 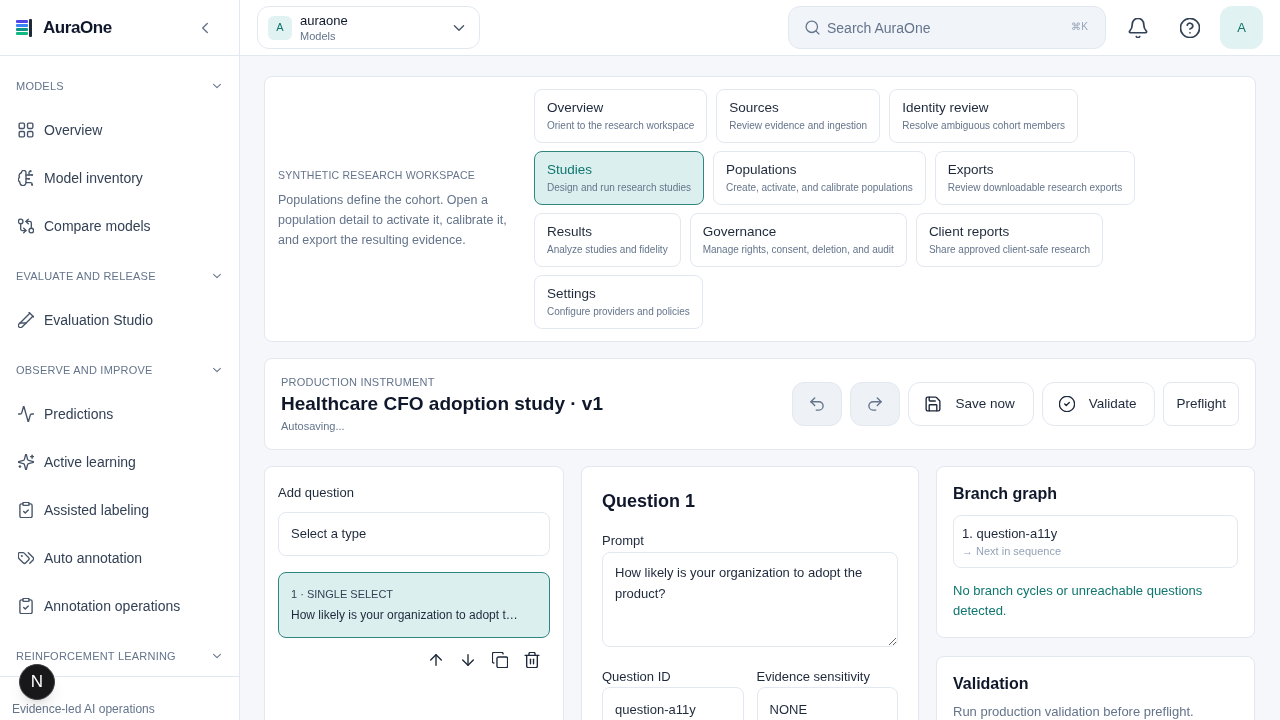 I want to click on section-header: OBSERVE AND IMPROVE, so click(x=119, y=370).